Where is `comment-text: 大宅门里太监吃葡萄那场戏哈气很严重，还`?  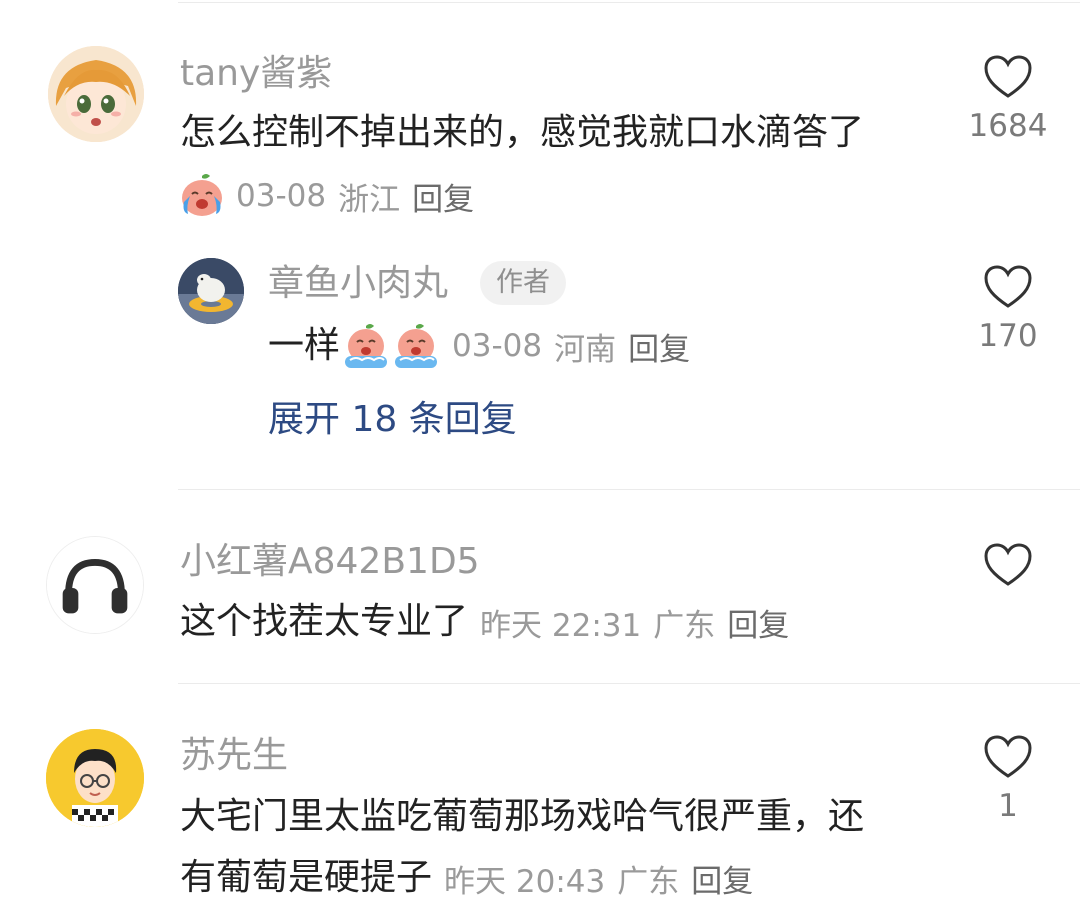 comment-text: 大宅门里太监吃葡萄那场戏哈气很严重，还 is located at coordinates (522, 816).